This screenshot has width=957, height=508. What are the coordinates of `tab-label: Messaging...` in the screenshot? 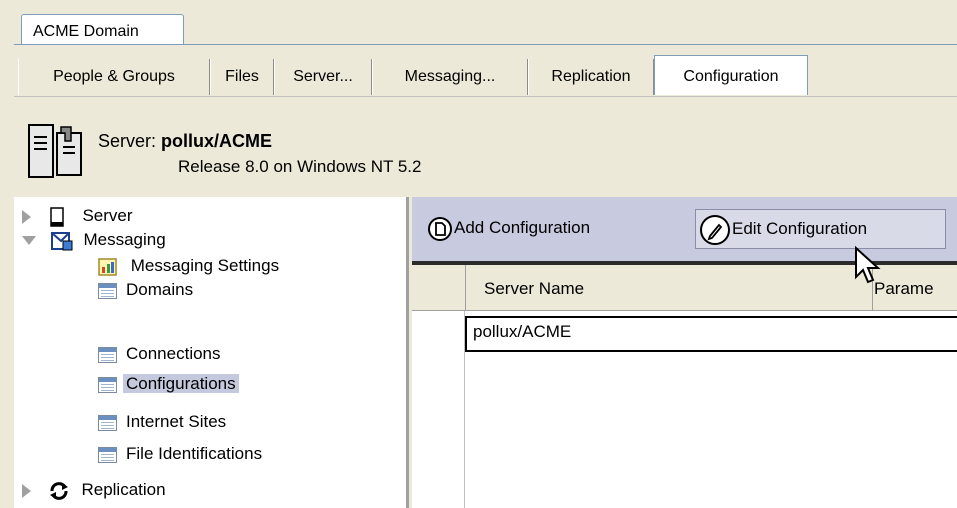 It's located at (450, 76).